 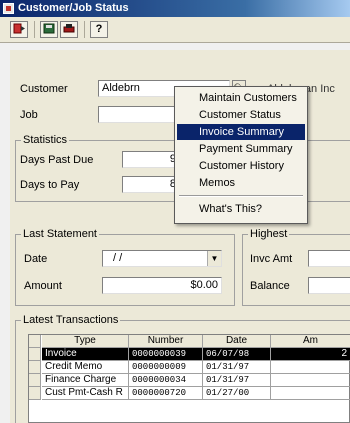 I want to click on highest-legend: Highest, so click(x=269, y=234).